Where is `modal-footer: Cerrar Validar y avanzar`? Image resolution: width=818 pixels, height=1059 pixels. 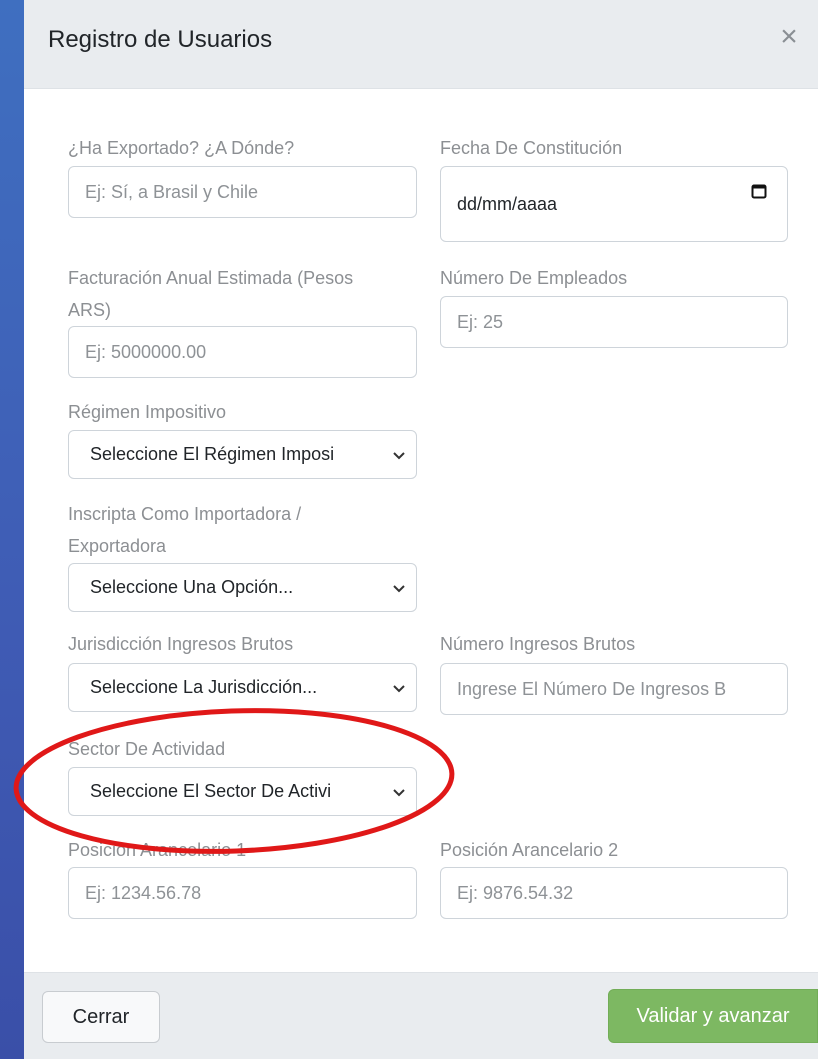
modal-footer: Cerrar Validar y avanzar is located at coordinates (421, 1015).